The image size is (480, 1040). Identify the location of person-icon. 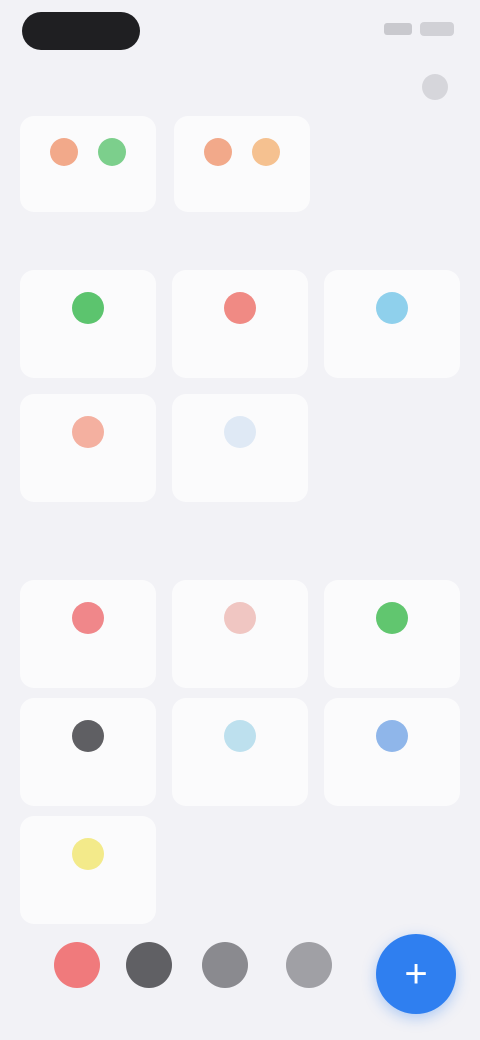
(240, 618).